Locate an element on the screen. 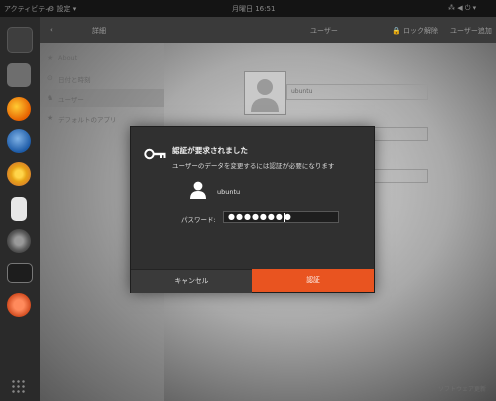  dialog-title: 認証が要求されました is located at coordinates (210, 150).